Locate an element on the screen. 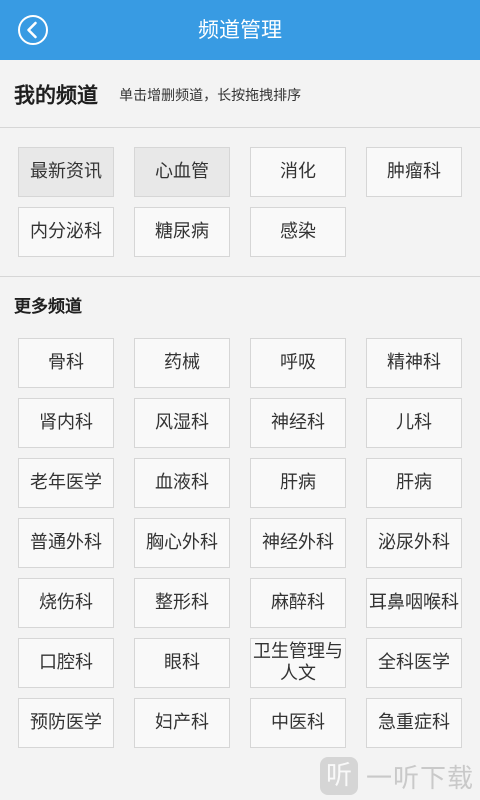 The height and width of the screenshot is (800, 480). more-channel-tile: 胸心外科 is located at coordinates (182, 543).